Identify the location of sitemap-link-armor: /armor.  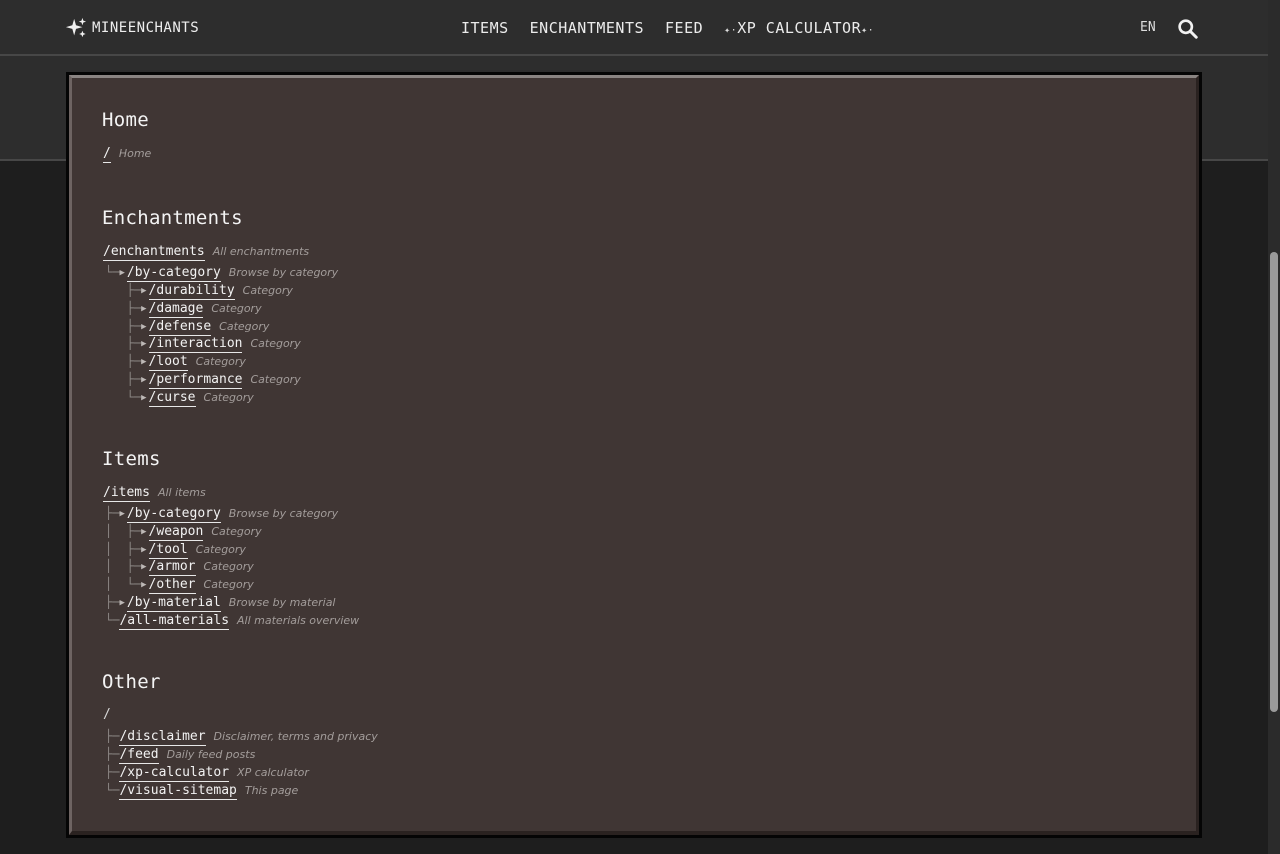
(172, 567).